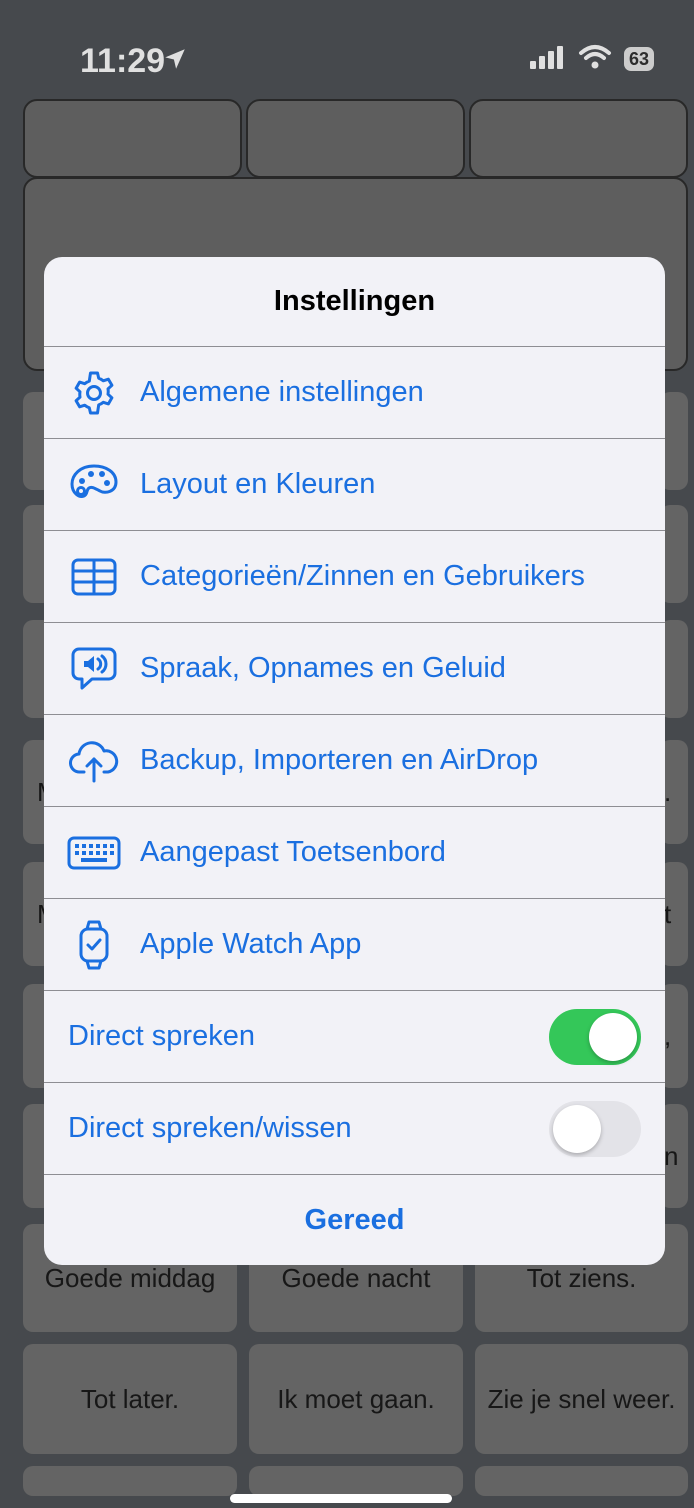 Image resolution: width=694 pixels, height=1508 pixels. What do you see at coordinates (258, 484) in the screenshot?
I see `menu-item-label: Layout en Kleuren` at bounding box center [258, 484].